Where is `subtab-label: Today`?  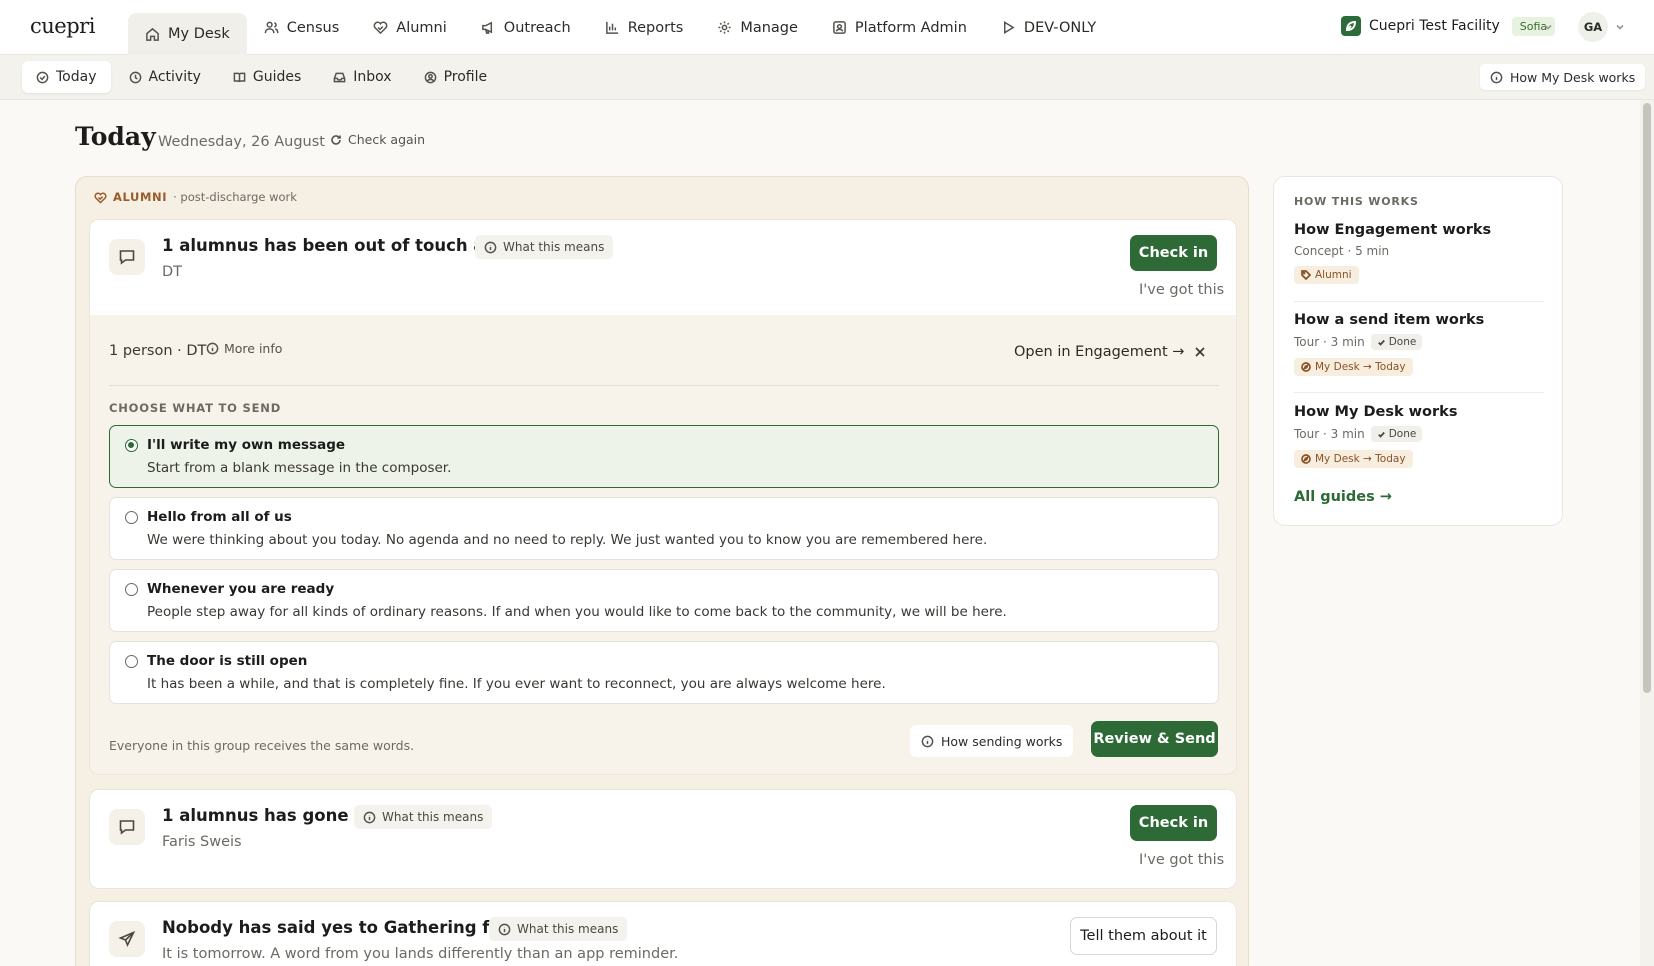 subtab-label: Today is located at coordinates (76, 77).